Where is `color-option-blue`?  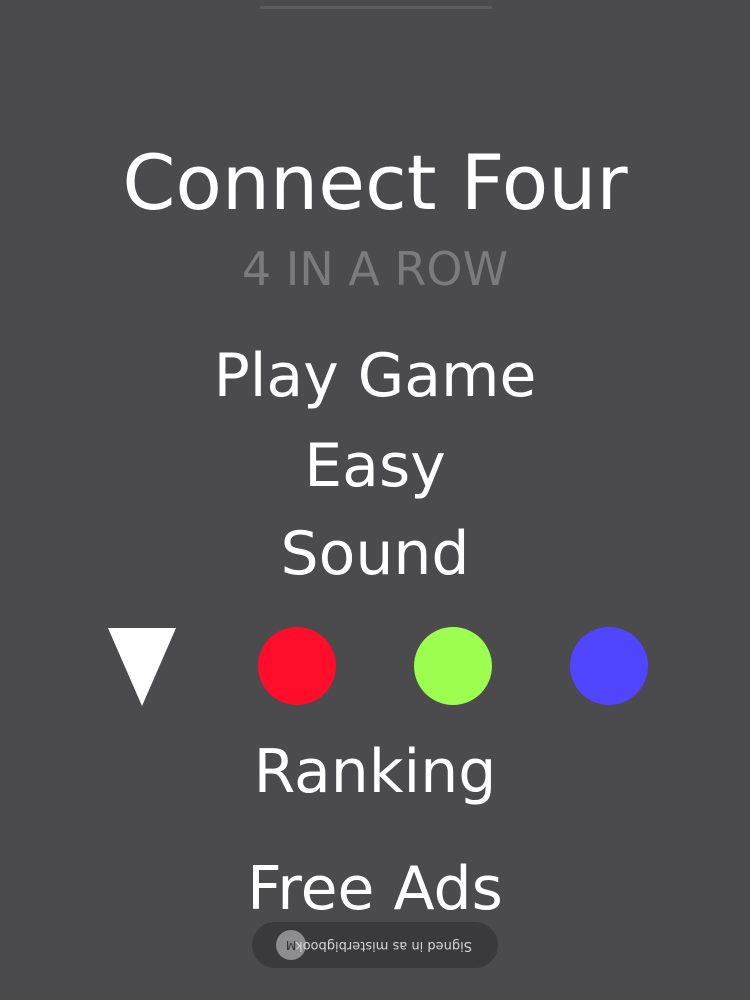 color-option-blue is located at coordinates (609, 666).